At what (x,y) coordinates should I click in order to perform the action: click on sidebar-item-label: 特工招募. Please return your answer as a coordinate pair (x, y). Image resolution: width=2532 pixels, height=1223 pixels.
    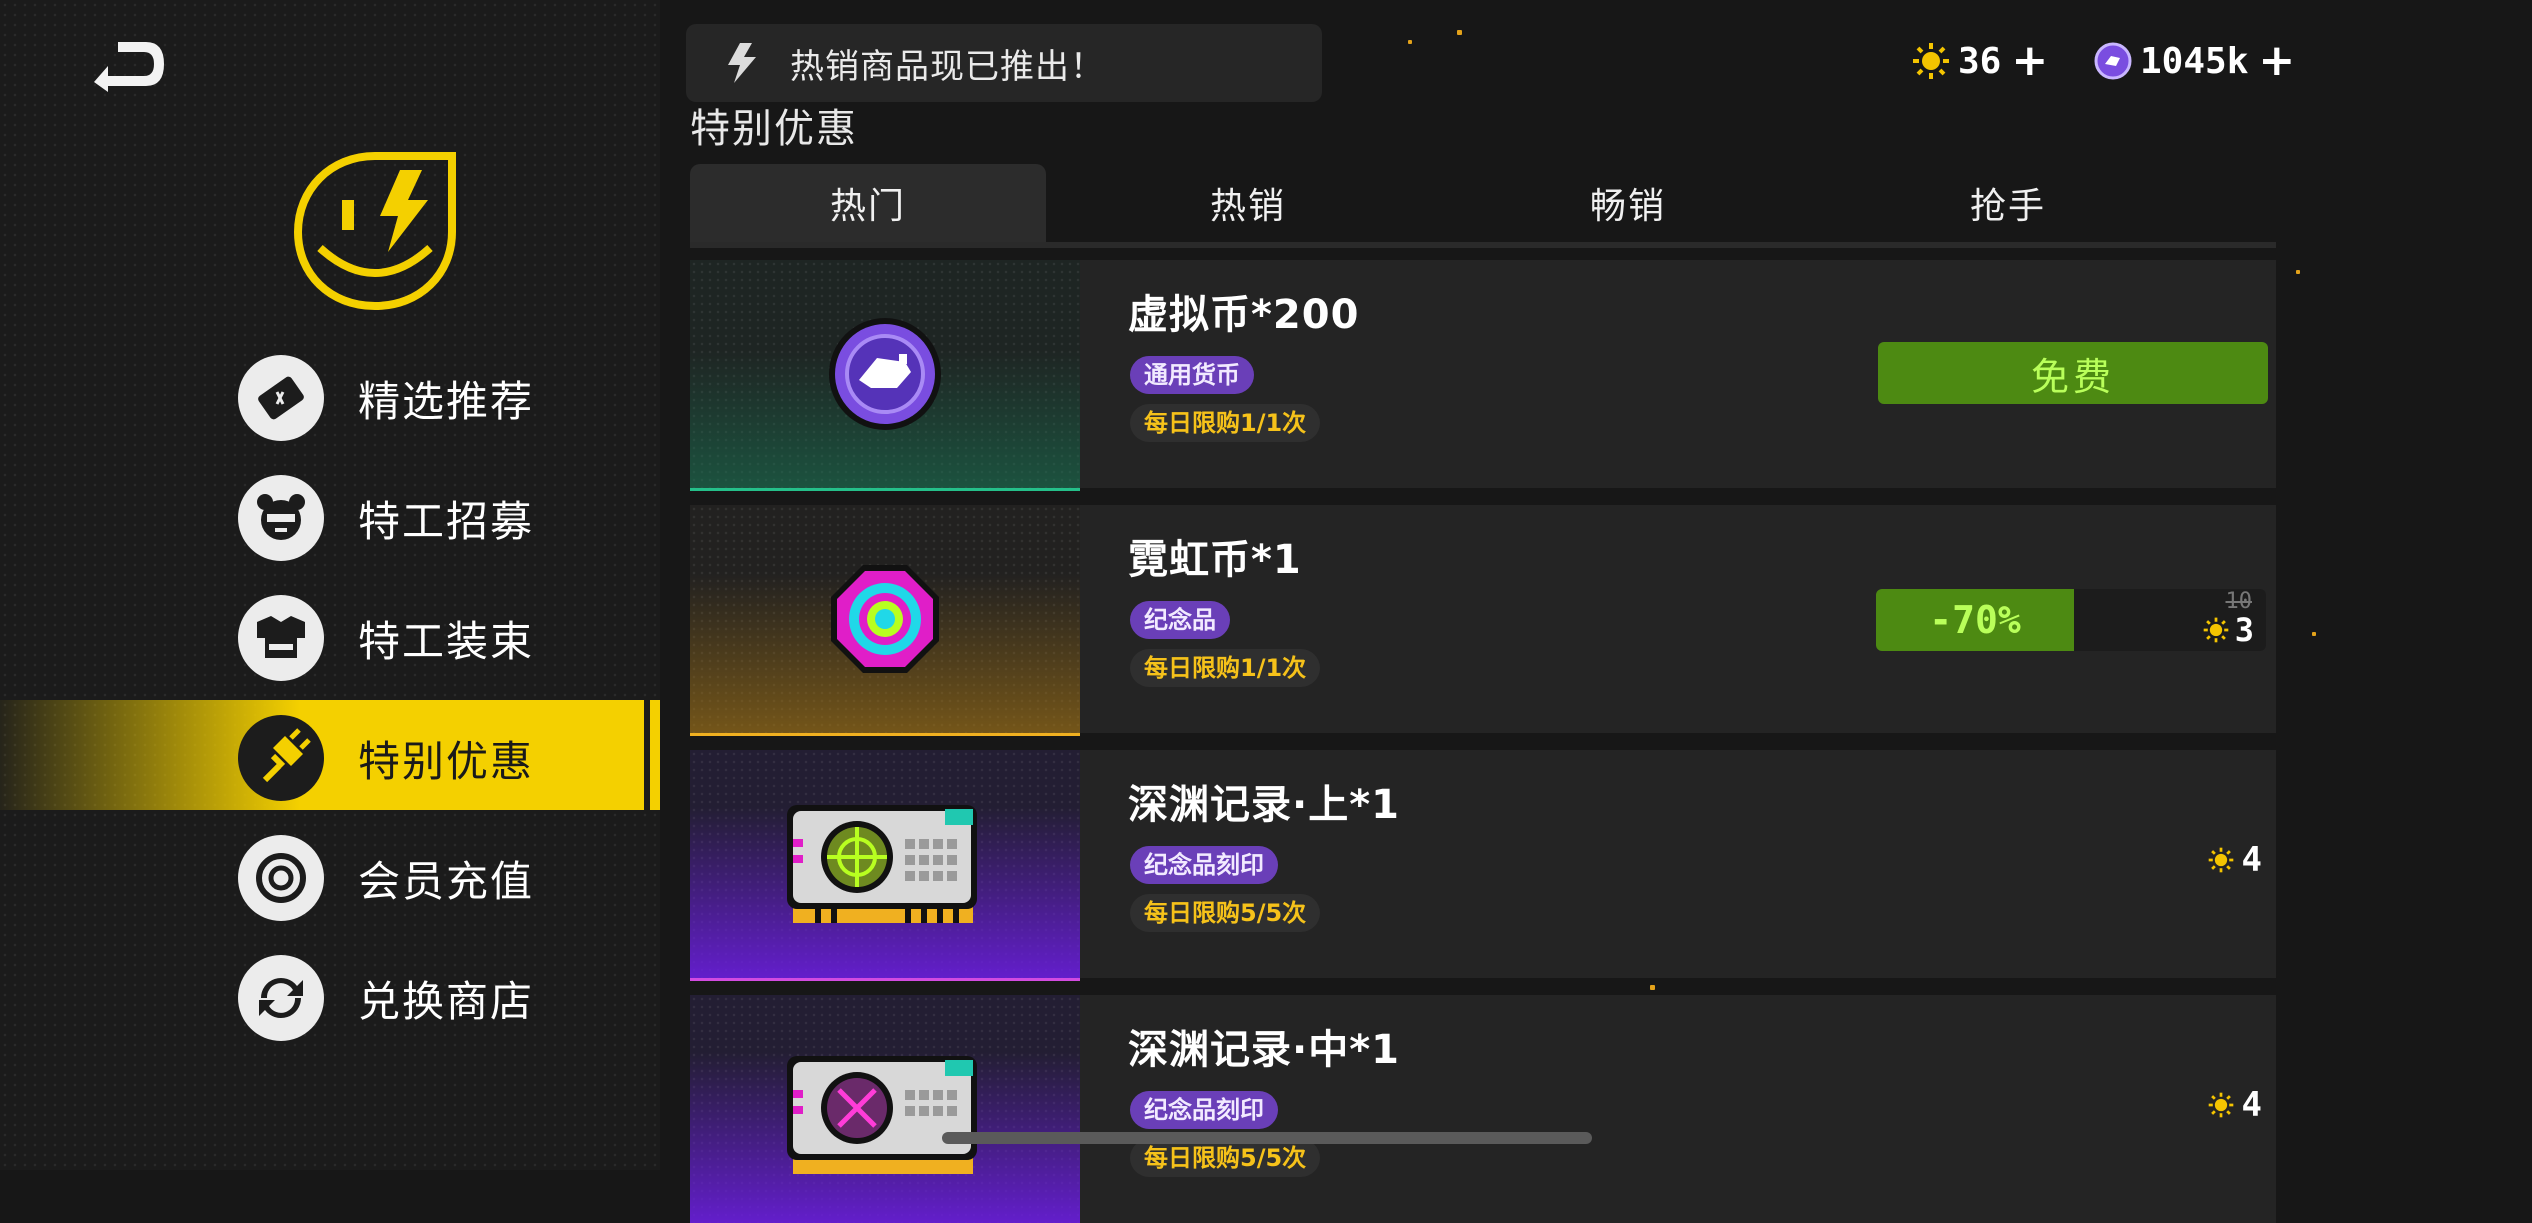
    Looking at the image, I should click on (446, 521).